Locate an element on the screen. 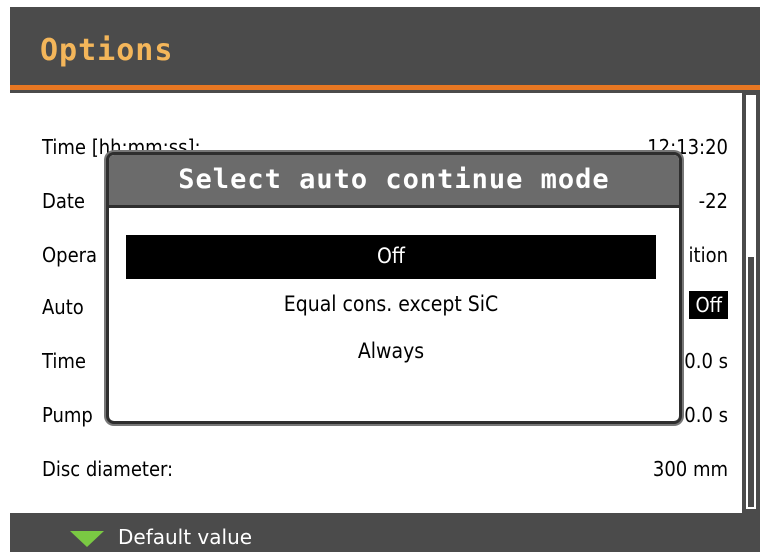 The image size is (763, 556). row-value: 300 mm is located at coordinates (690, 469).